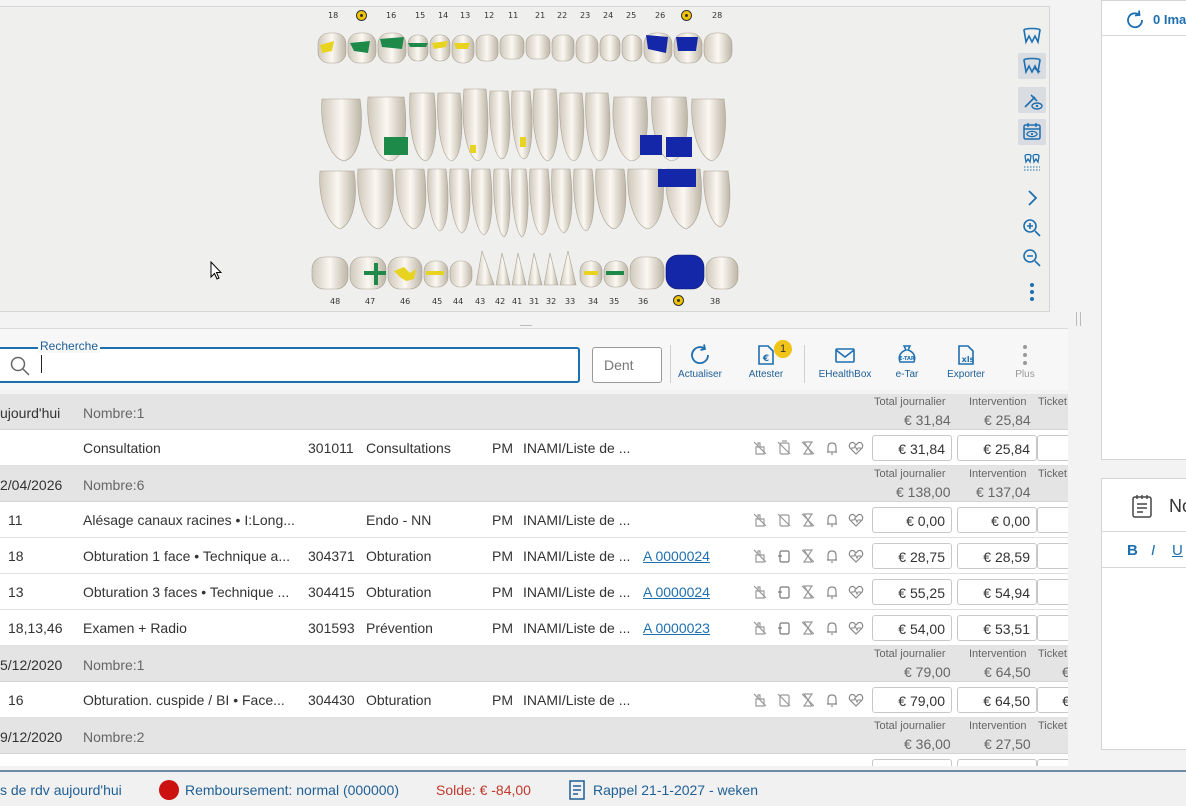 The height and width of the screenshot is (806, 1186). Describe the element at coordinates (912, 592) in the screenshot. I see `daily-total-field: € 55,25` at that location.